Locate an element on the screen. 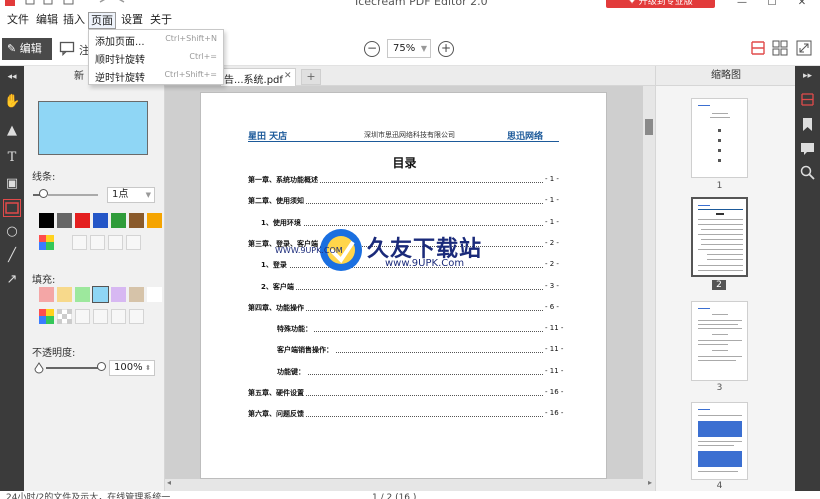 The image size is (820, 499). collapse-panel-icon: ◂◂ is located at coordinates (12, 77).